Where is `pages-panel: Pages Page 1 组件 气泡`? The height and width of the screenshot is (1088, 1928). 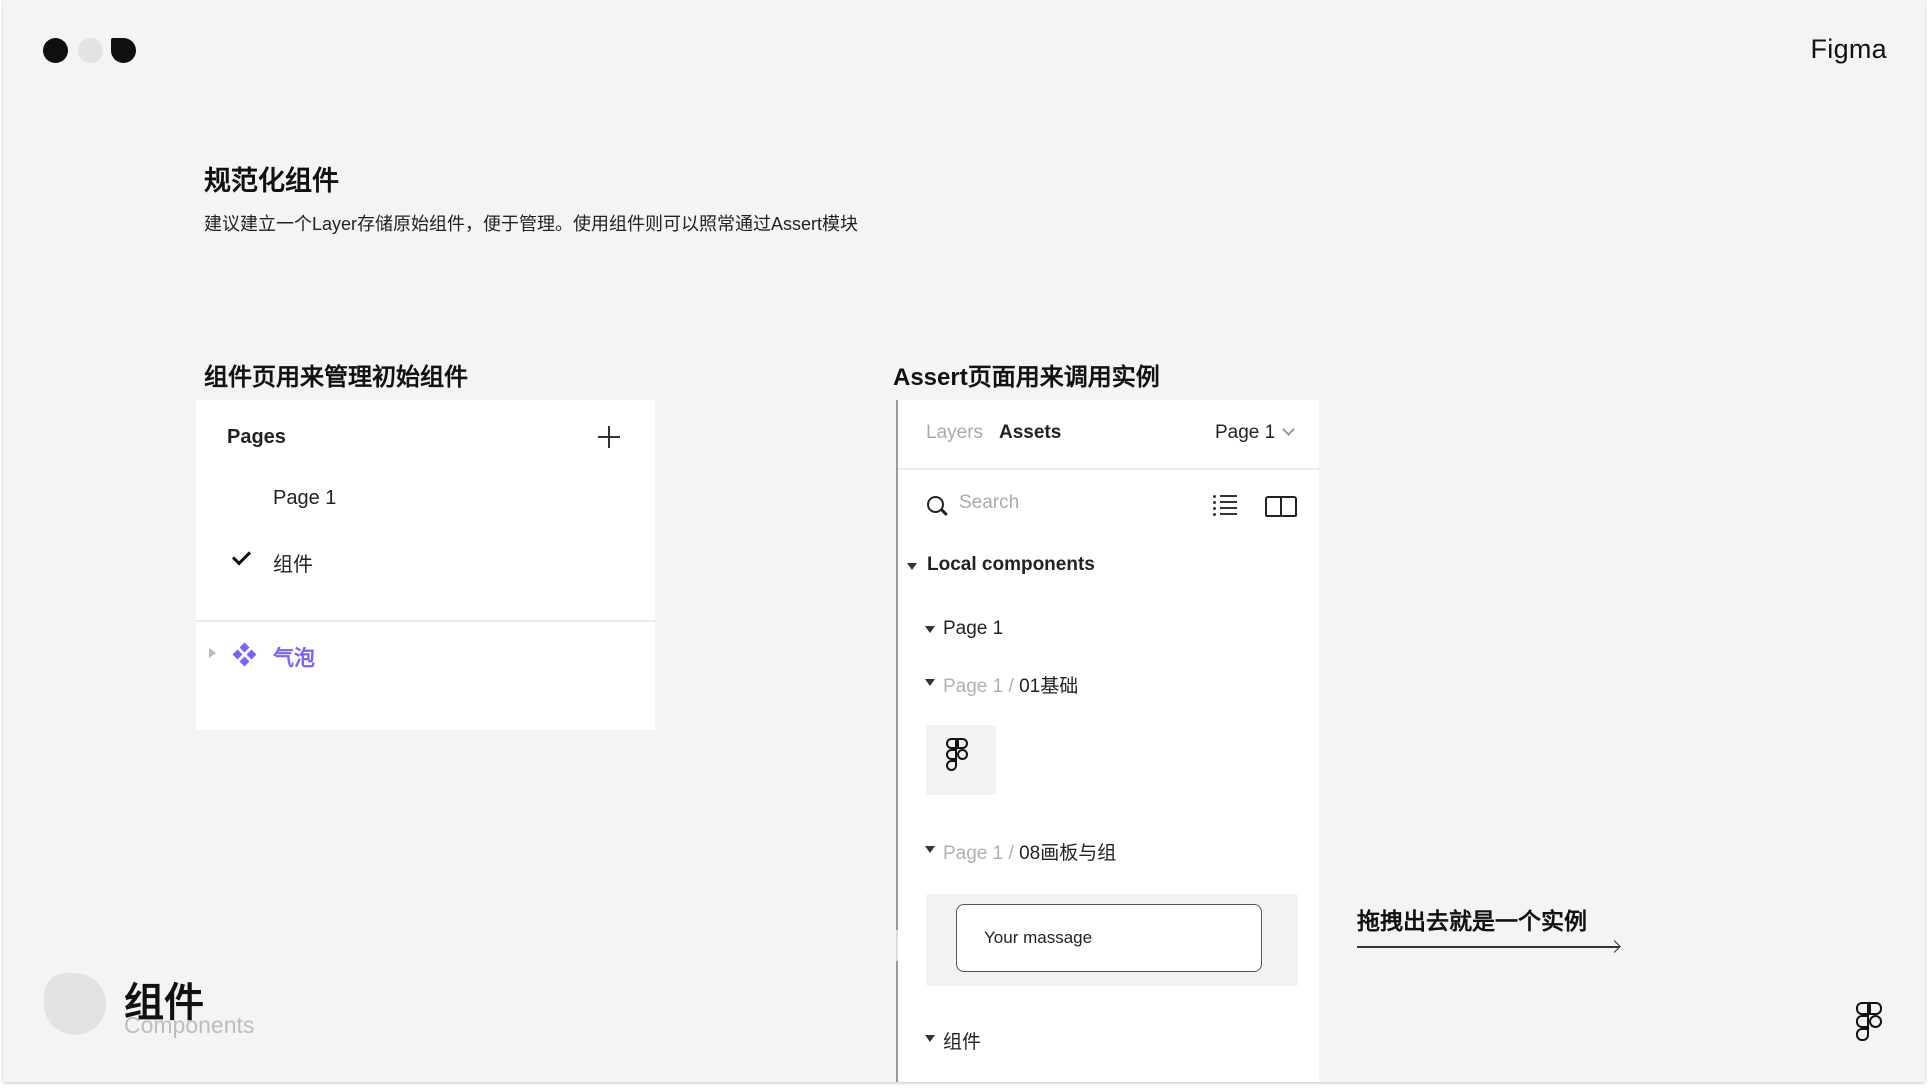 pages-panel: Pages Page 1 组件 气泡 is located at coordinates (425, 565).